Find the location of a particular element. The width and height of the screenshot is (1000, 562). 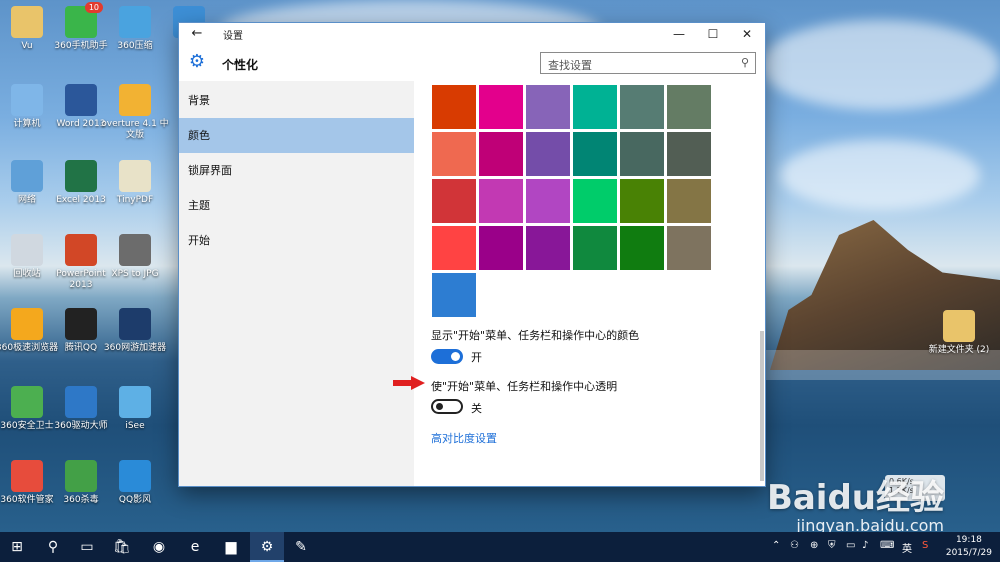

ime-indicator: 英 is located at coordinates (907, 547).